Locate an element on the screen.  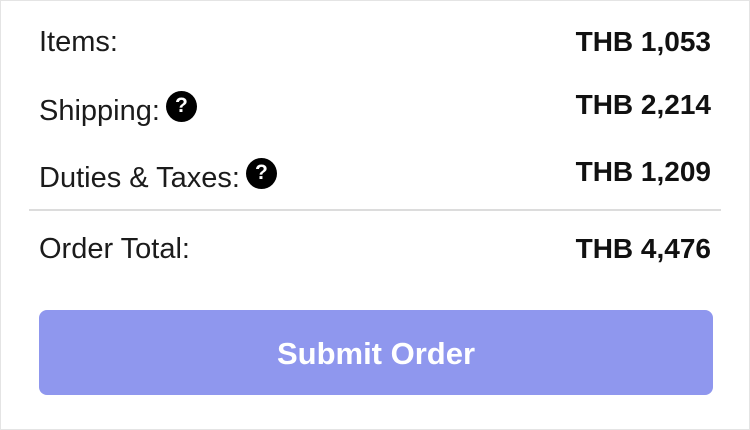
shipping-label-group: Shipping: ? is located at coordinates (118, 110).